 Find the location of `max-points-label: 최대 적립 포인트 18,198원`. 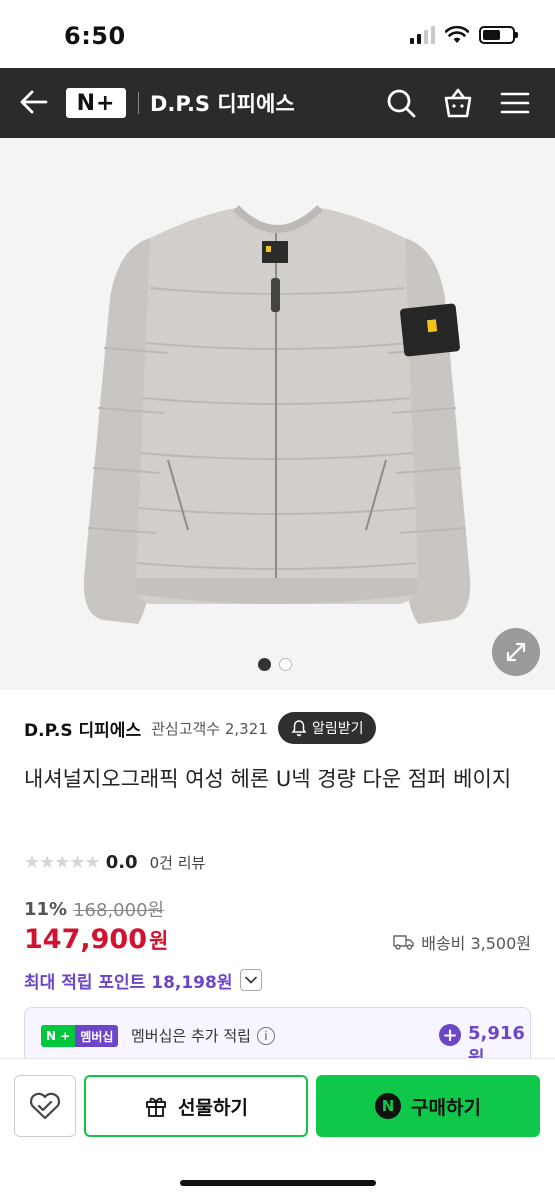

max-points-label: 최대 적립 포인트 18,198원 is located at coordinates (128, 982).